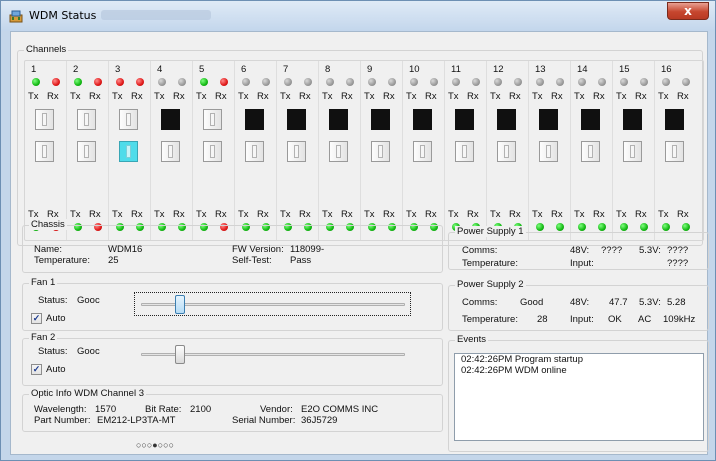 The width and height of the screenshot is (716, 461). Describe the element at coordinates (666, 69) in the screenshot. I see `channel-number: 16` at that location.